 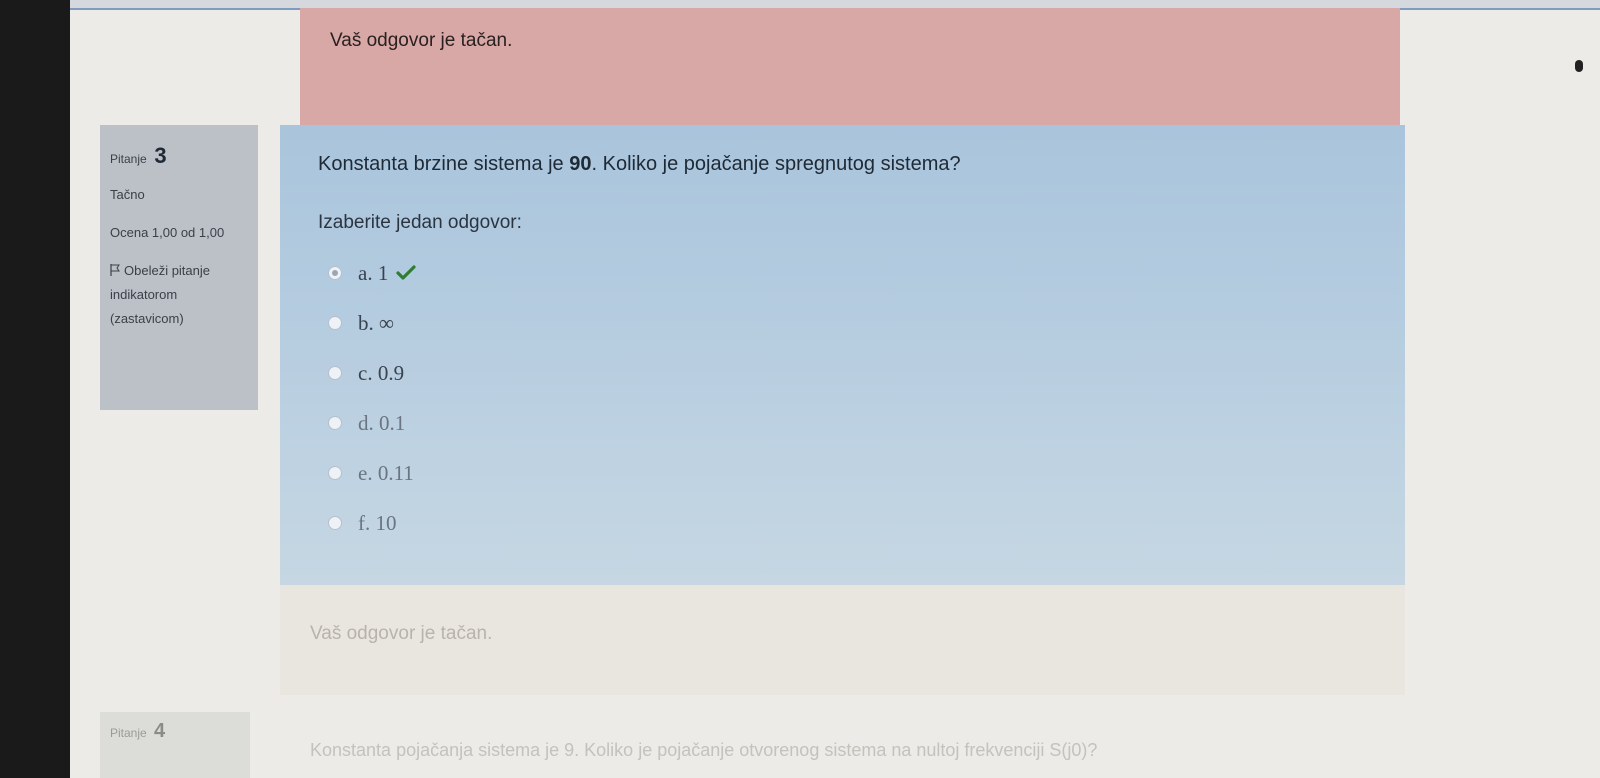 What do you see at coordinates (847, 473) in the screenshot?
I see `answer-option-e: e. 0.11` at bounding box center [847, 473].